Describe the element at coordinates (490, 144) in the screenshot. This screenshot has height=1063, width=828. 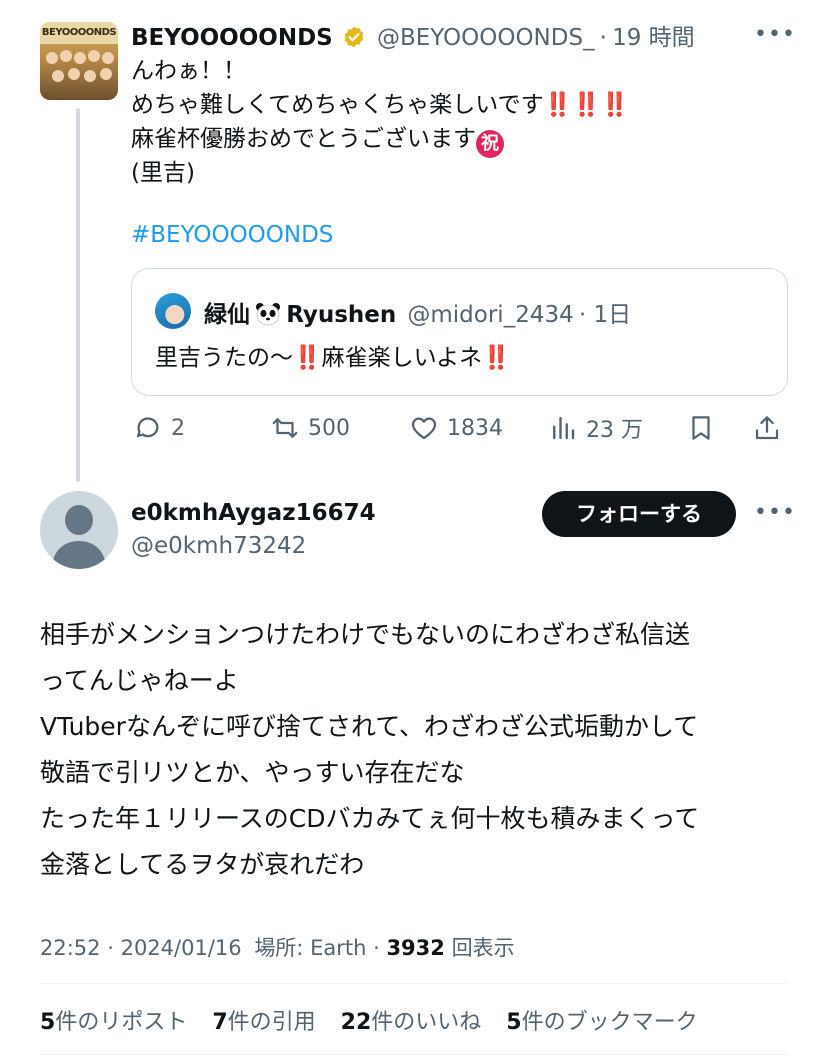
I see `congratulations-emoji: 祝` at that location.